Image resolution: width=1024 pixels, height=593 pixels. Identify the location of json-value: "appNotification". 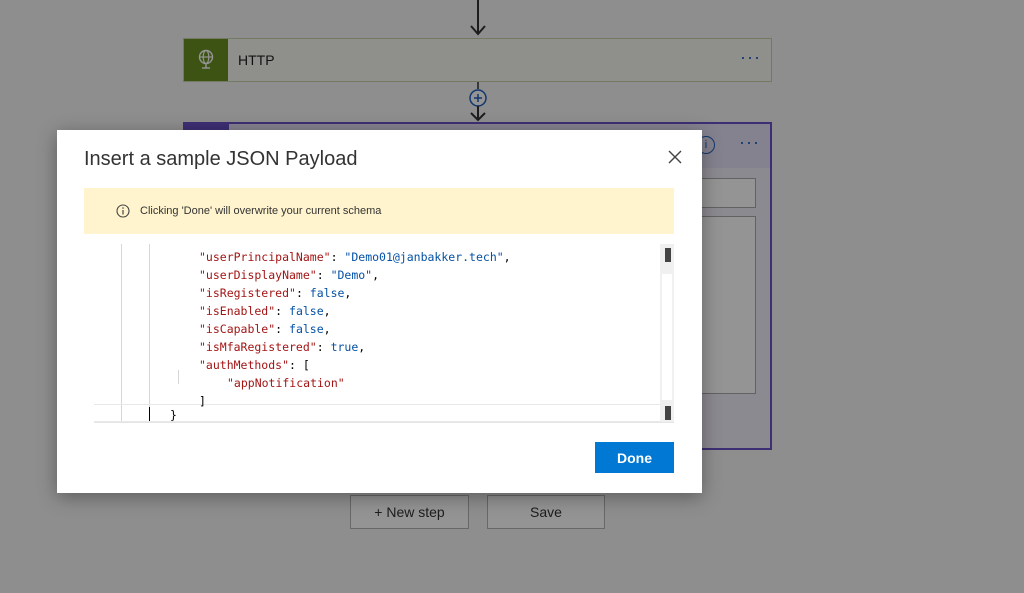
(286, 383).